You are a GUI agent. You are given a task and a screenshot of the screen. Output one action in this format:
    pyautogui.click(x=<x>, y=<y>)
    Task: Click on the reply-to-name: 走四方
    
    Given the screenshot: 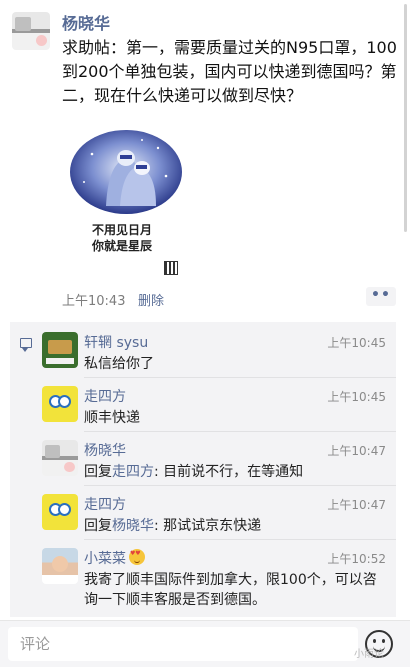 What is the action you would take?
    pyautogui.click(x=133, y=472)
    